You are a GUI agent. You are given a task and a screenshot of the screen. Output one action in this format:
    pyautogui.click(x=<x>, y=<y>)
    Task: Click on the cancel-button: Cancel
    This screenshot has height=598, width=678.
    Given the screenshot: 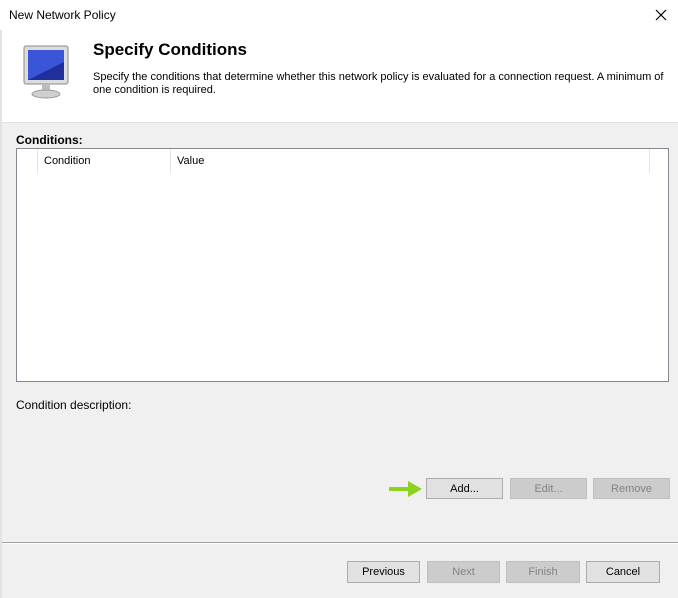 What is the action you would take?
    pyautogui.click(x=623, y=572)
    